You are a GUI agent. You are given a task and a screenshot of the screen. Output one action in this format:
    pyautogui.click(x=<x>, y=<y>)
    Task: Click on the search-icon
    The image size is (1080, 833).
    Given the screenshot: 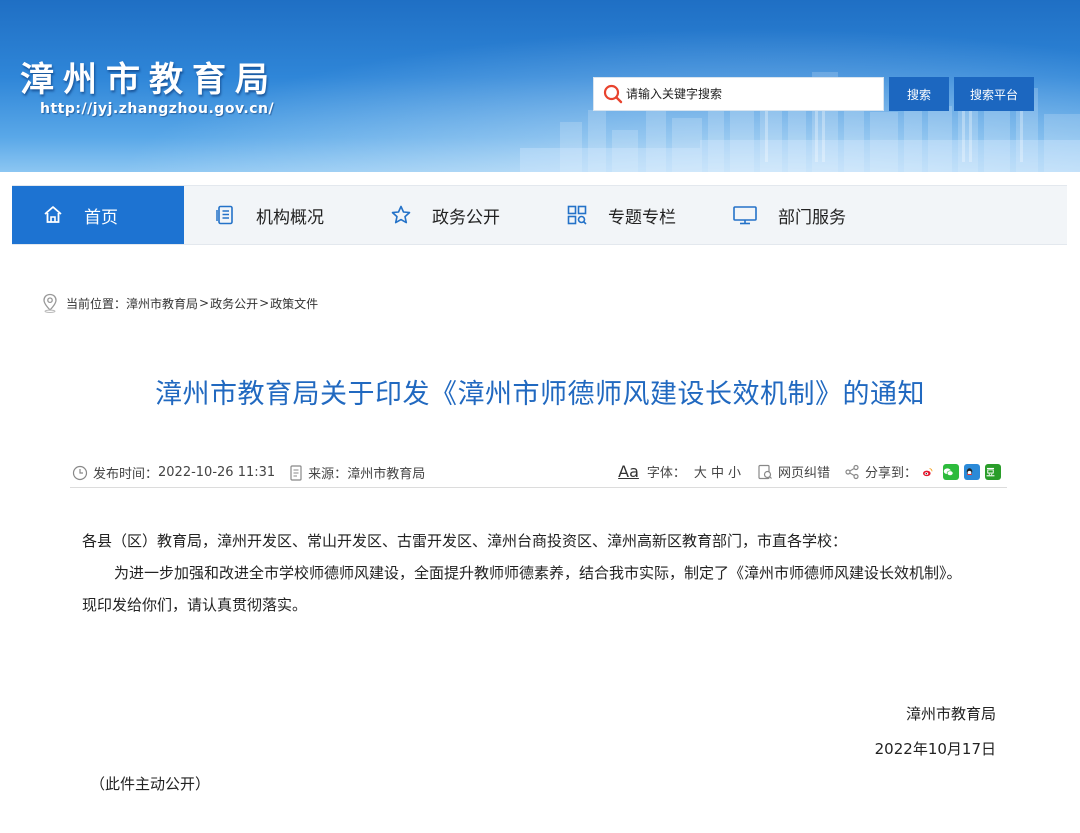 What is the action you would take?
    pyautogui.click(x=613, y=94)
    